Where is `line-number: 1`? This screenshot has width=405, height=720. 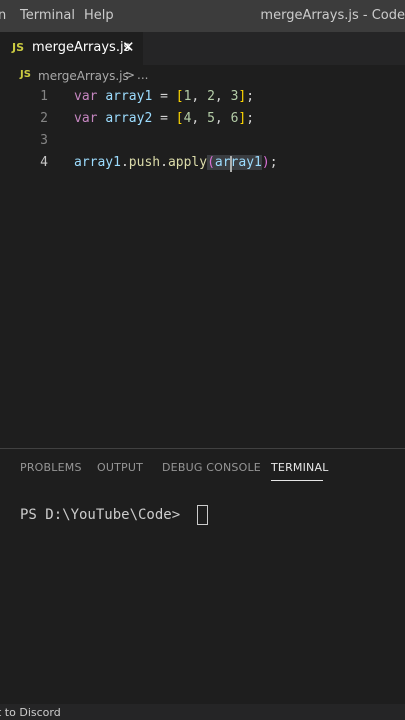 line-number: 1 is located at coordinates (44, 96).